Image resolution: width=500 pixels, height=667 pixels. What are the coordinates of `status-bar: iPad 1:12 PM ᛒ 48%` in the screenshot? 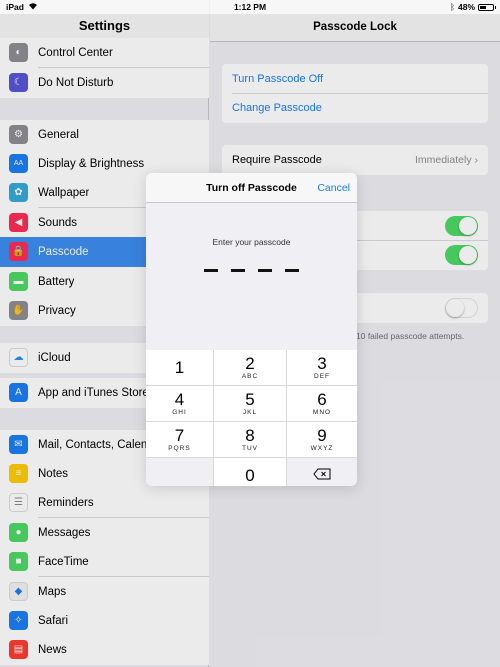 It's located at (250, 7).